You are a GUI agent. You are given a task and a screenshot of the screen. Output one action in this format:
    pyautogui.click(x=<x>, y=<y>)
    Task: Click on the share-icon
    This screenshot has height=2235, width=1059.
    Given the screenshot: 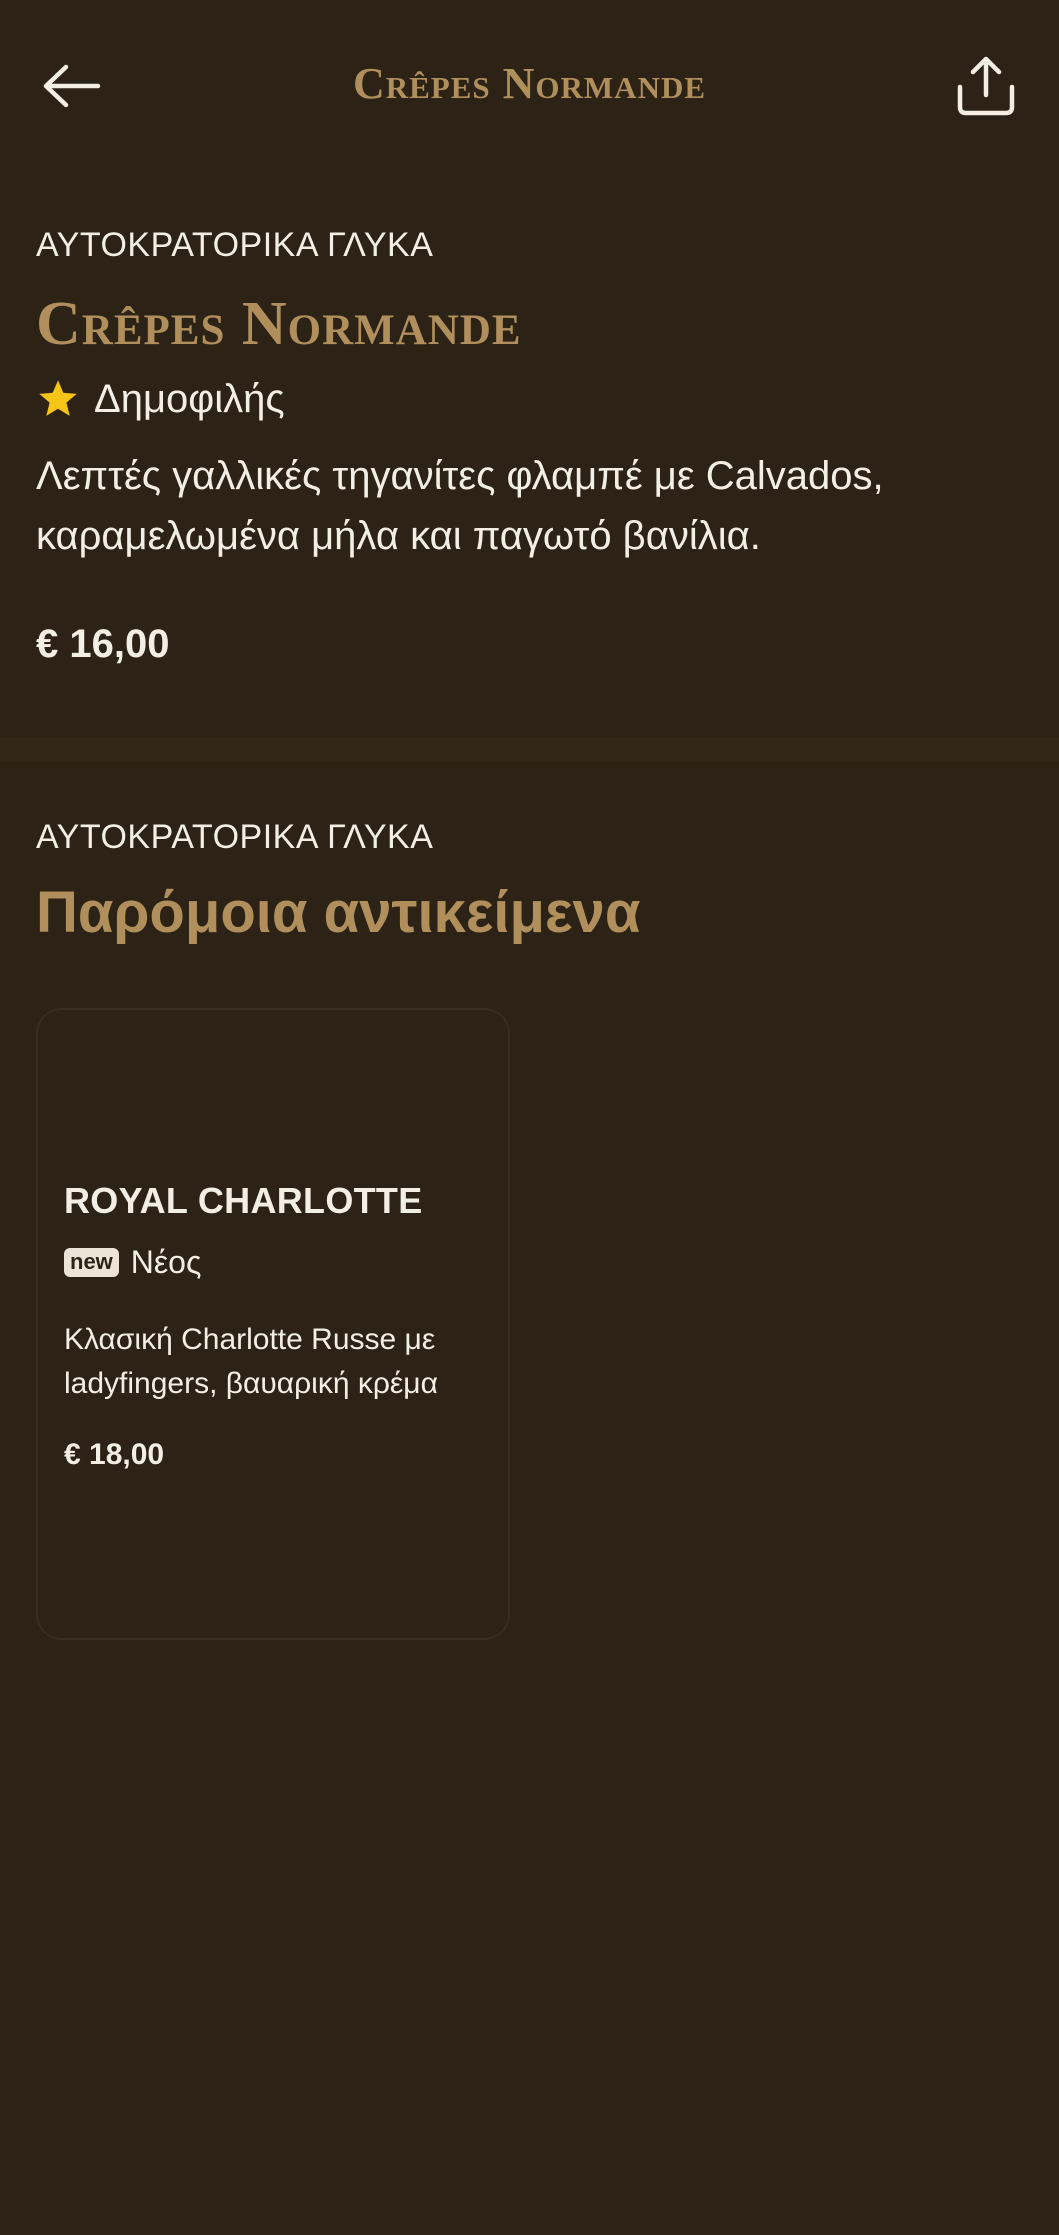 What is the action you would take?
    pyautogui.click(x=986, y=86)
    